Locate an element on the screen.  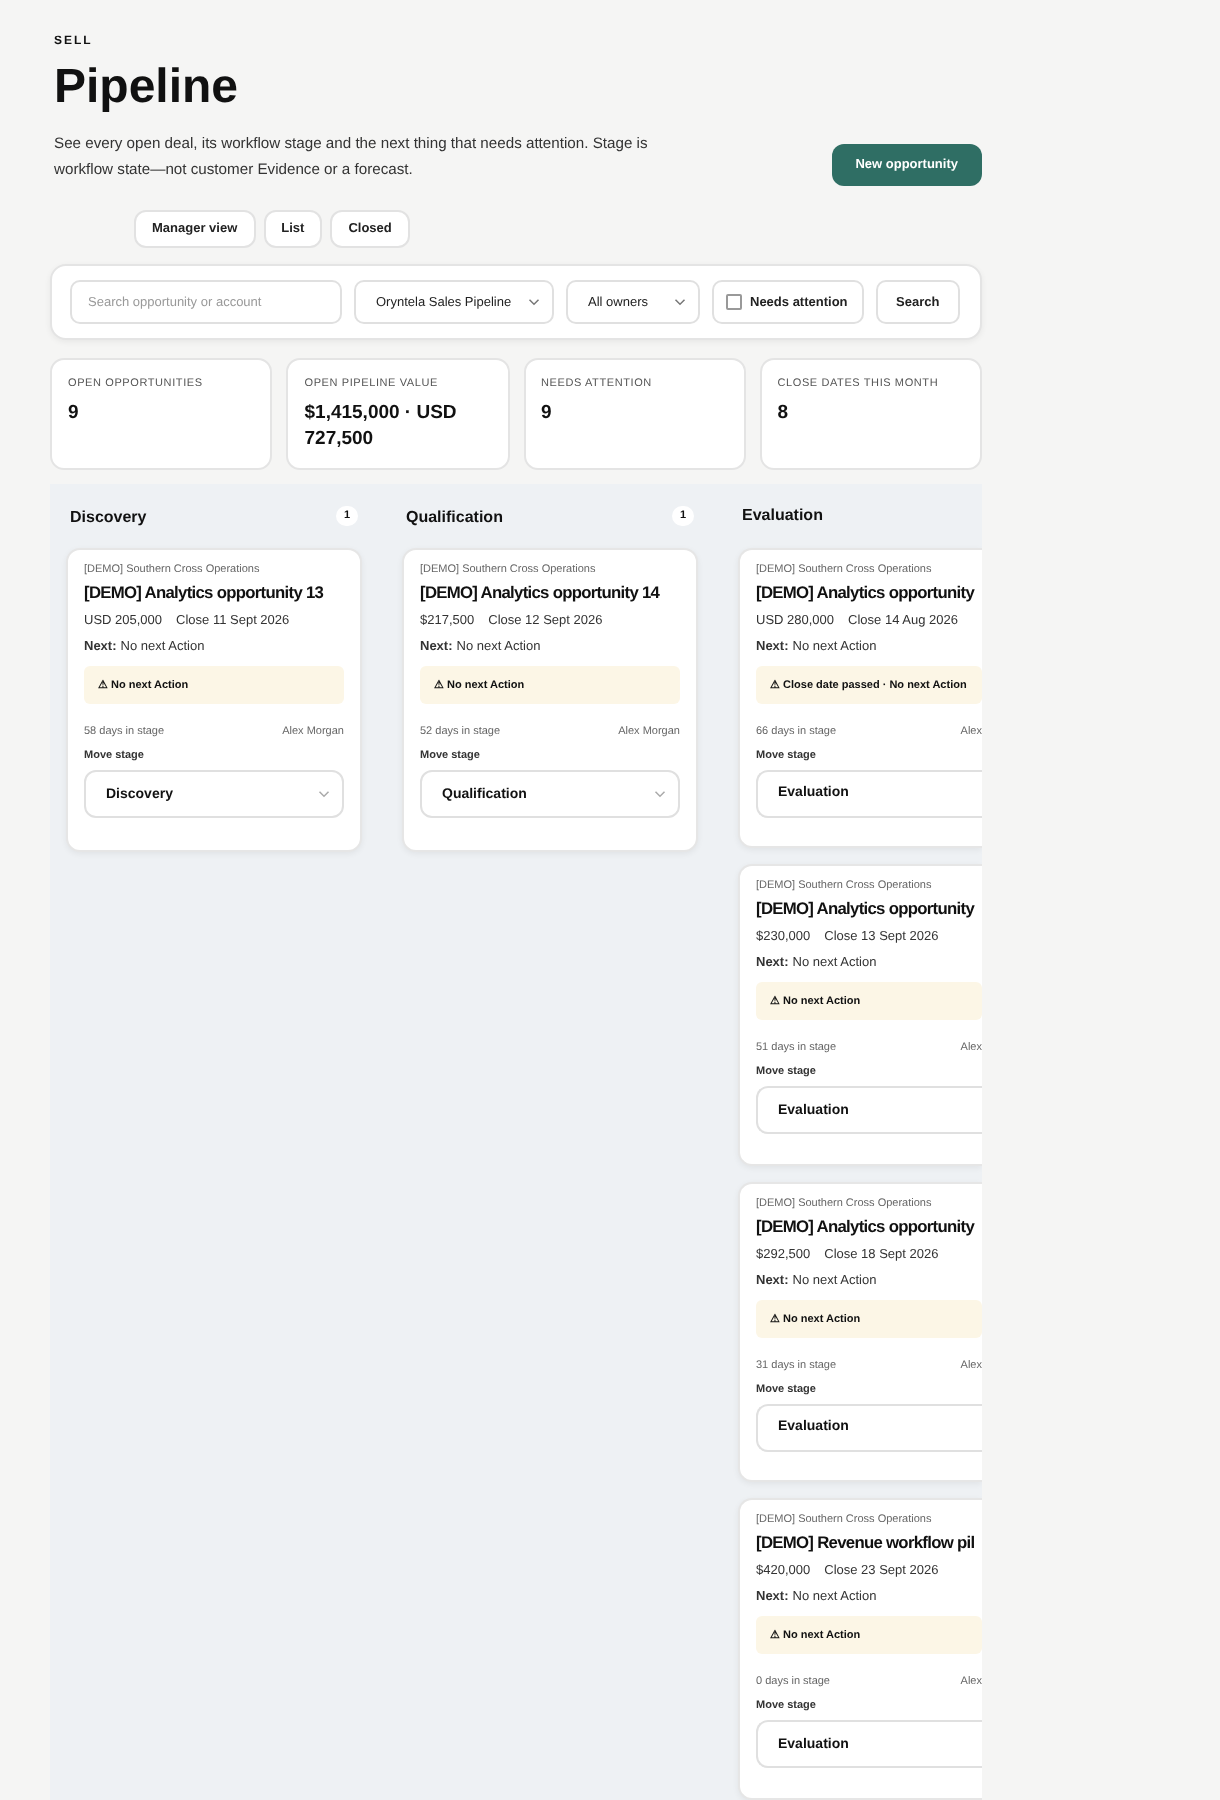
column-title: Qualification is located at coordinates (454, 516).